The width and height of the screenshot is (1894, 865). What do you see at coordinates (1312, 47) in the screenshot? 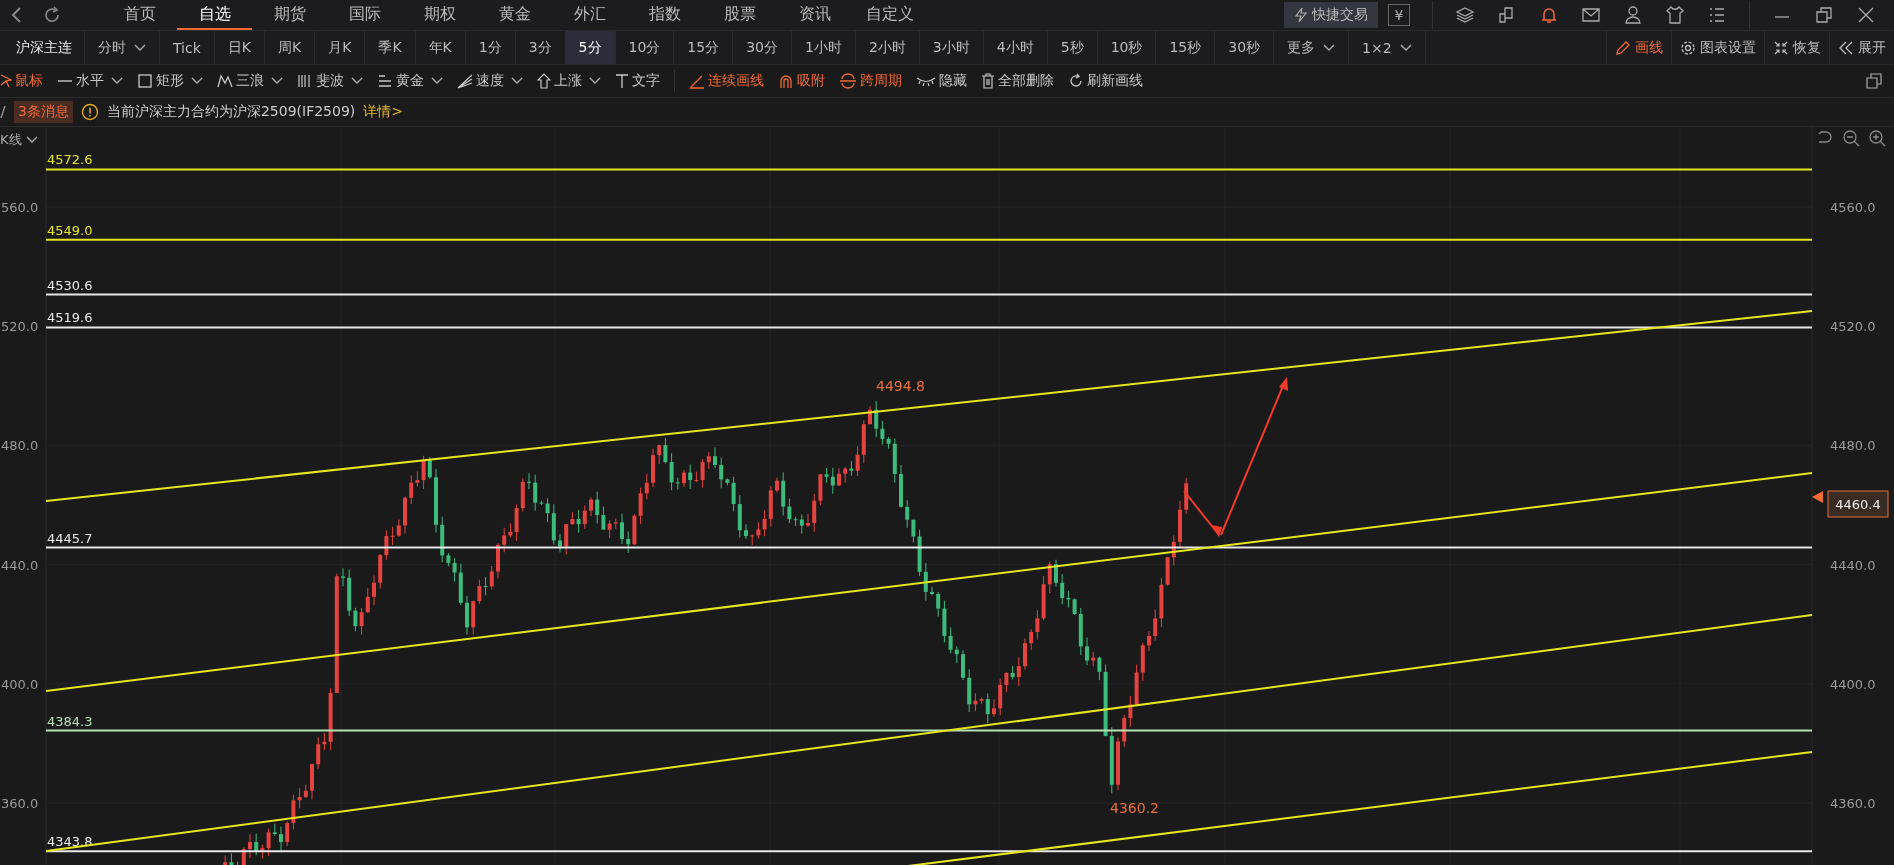
I see `period-tab: 更多` at bounding box center [1312, 47].